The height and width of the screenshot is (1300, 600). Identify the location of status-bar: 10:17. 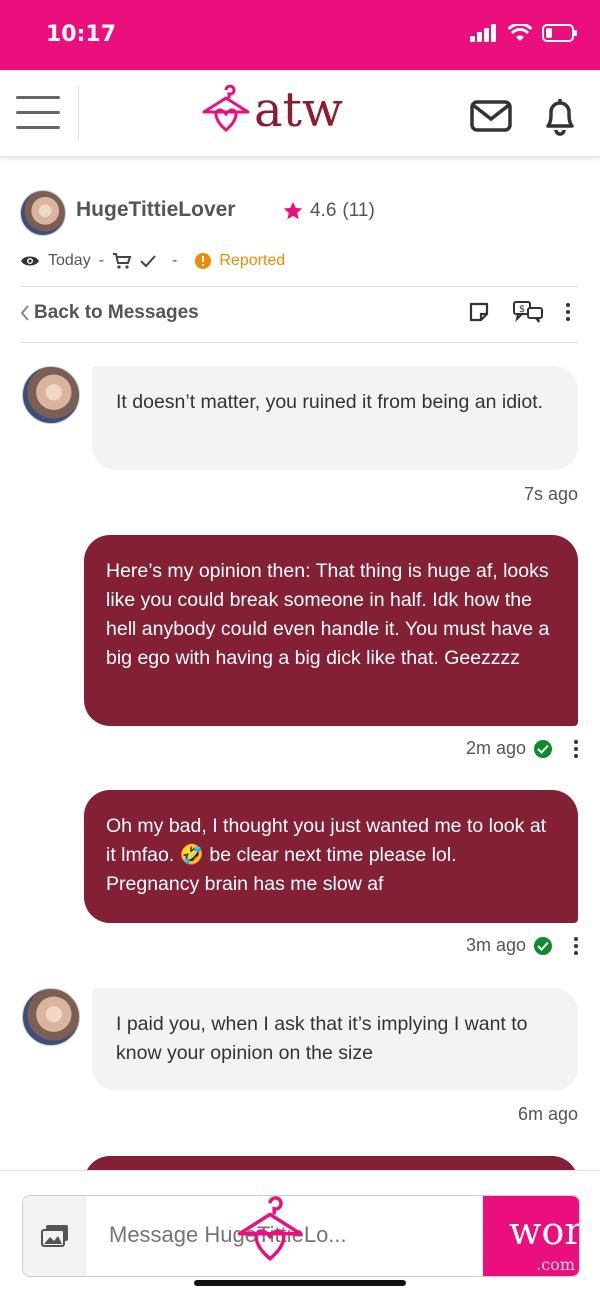
(300, 35).